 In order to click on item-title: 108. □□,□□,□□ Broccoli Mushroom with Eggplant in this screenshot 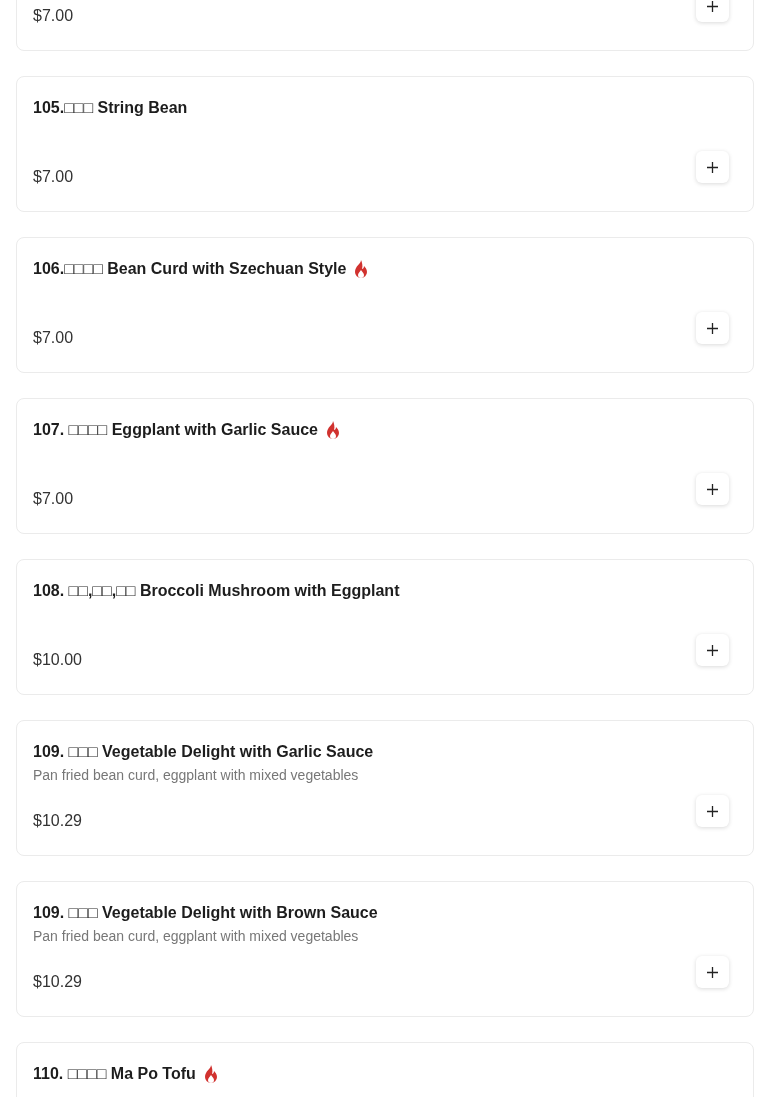, I will do `click(216, 591)`.